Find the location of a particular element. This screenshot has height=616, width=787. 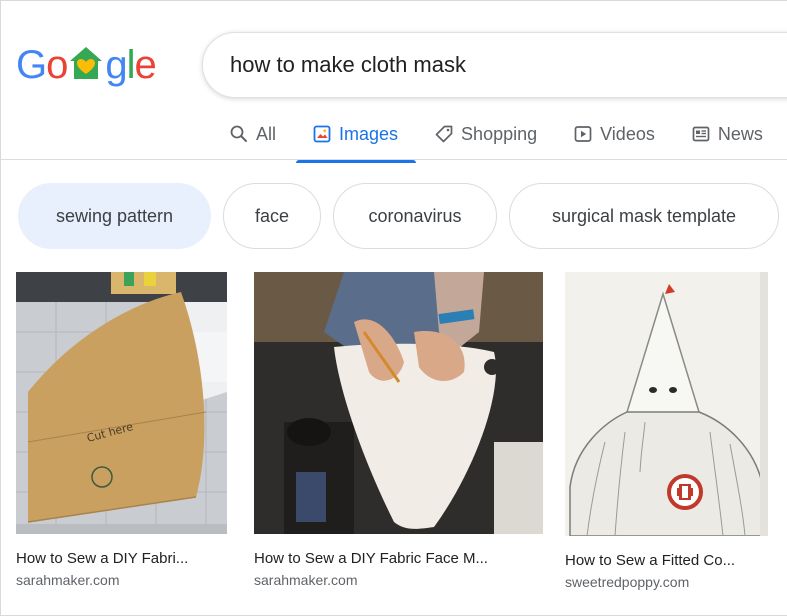

chip-sewing-pattern: sewing pattern is located at coordinates (114, 216).